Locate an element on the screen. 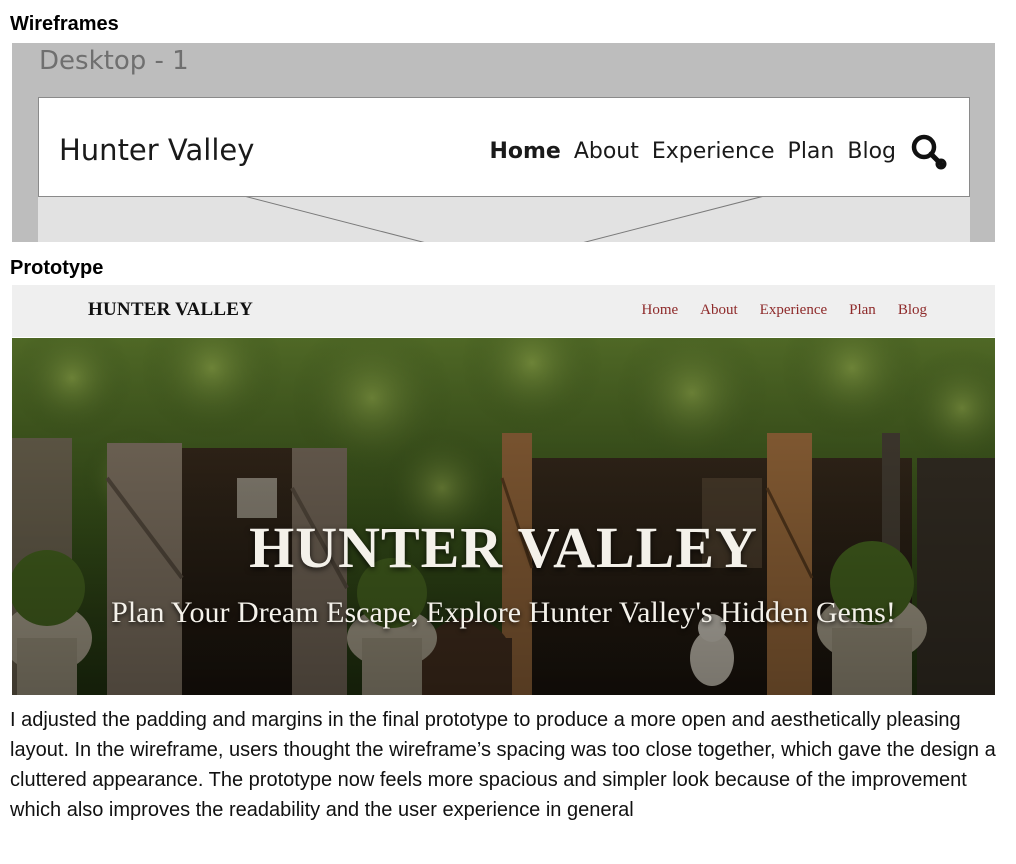  wireframe-frame-label: Desktop - 1 is located at coordinates (114, 61).